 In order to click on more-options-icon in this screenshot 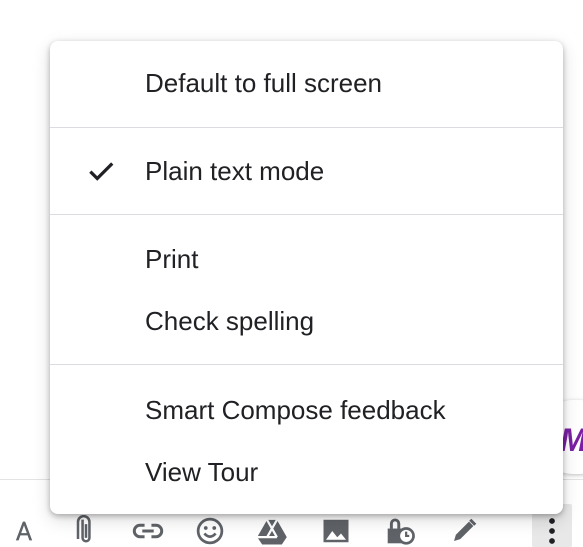, I will do `click(552, 531)`.